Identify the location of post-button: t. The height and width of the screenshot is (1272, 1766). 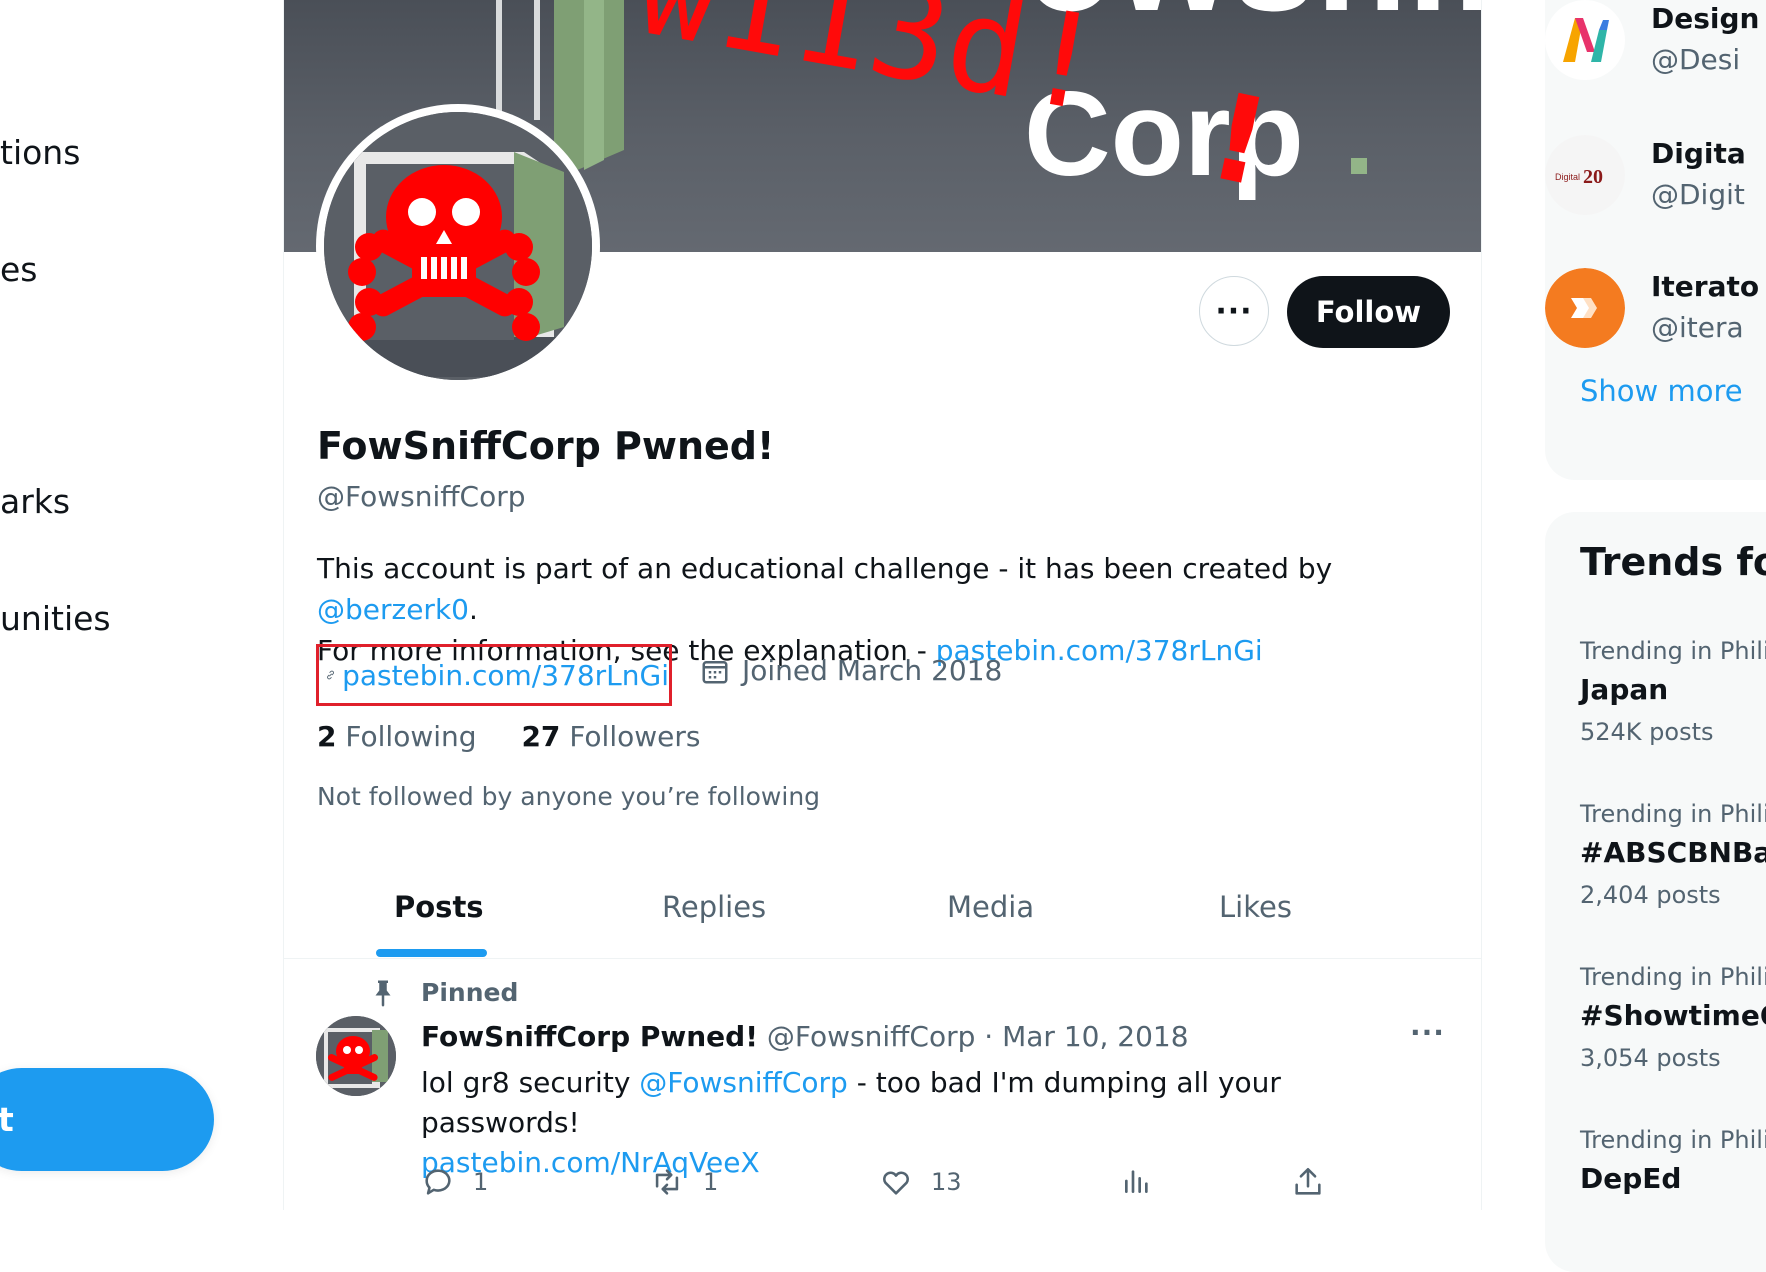
(107, 1119).